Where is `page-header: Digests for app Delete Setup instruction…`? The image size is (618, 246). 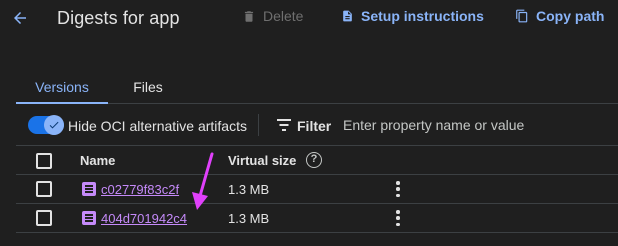
page-header: Digests for app Delete Setup instruction… is located at coordinates (309, 18).